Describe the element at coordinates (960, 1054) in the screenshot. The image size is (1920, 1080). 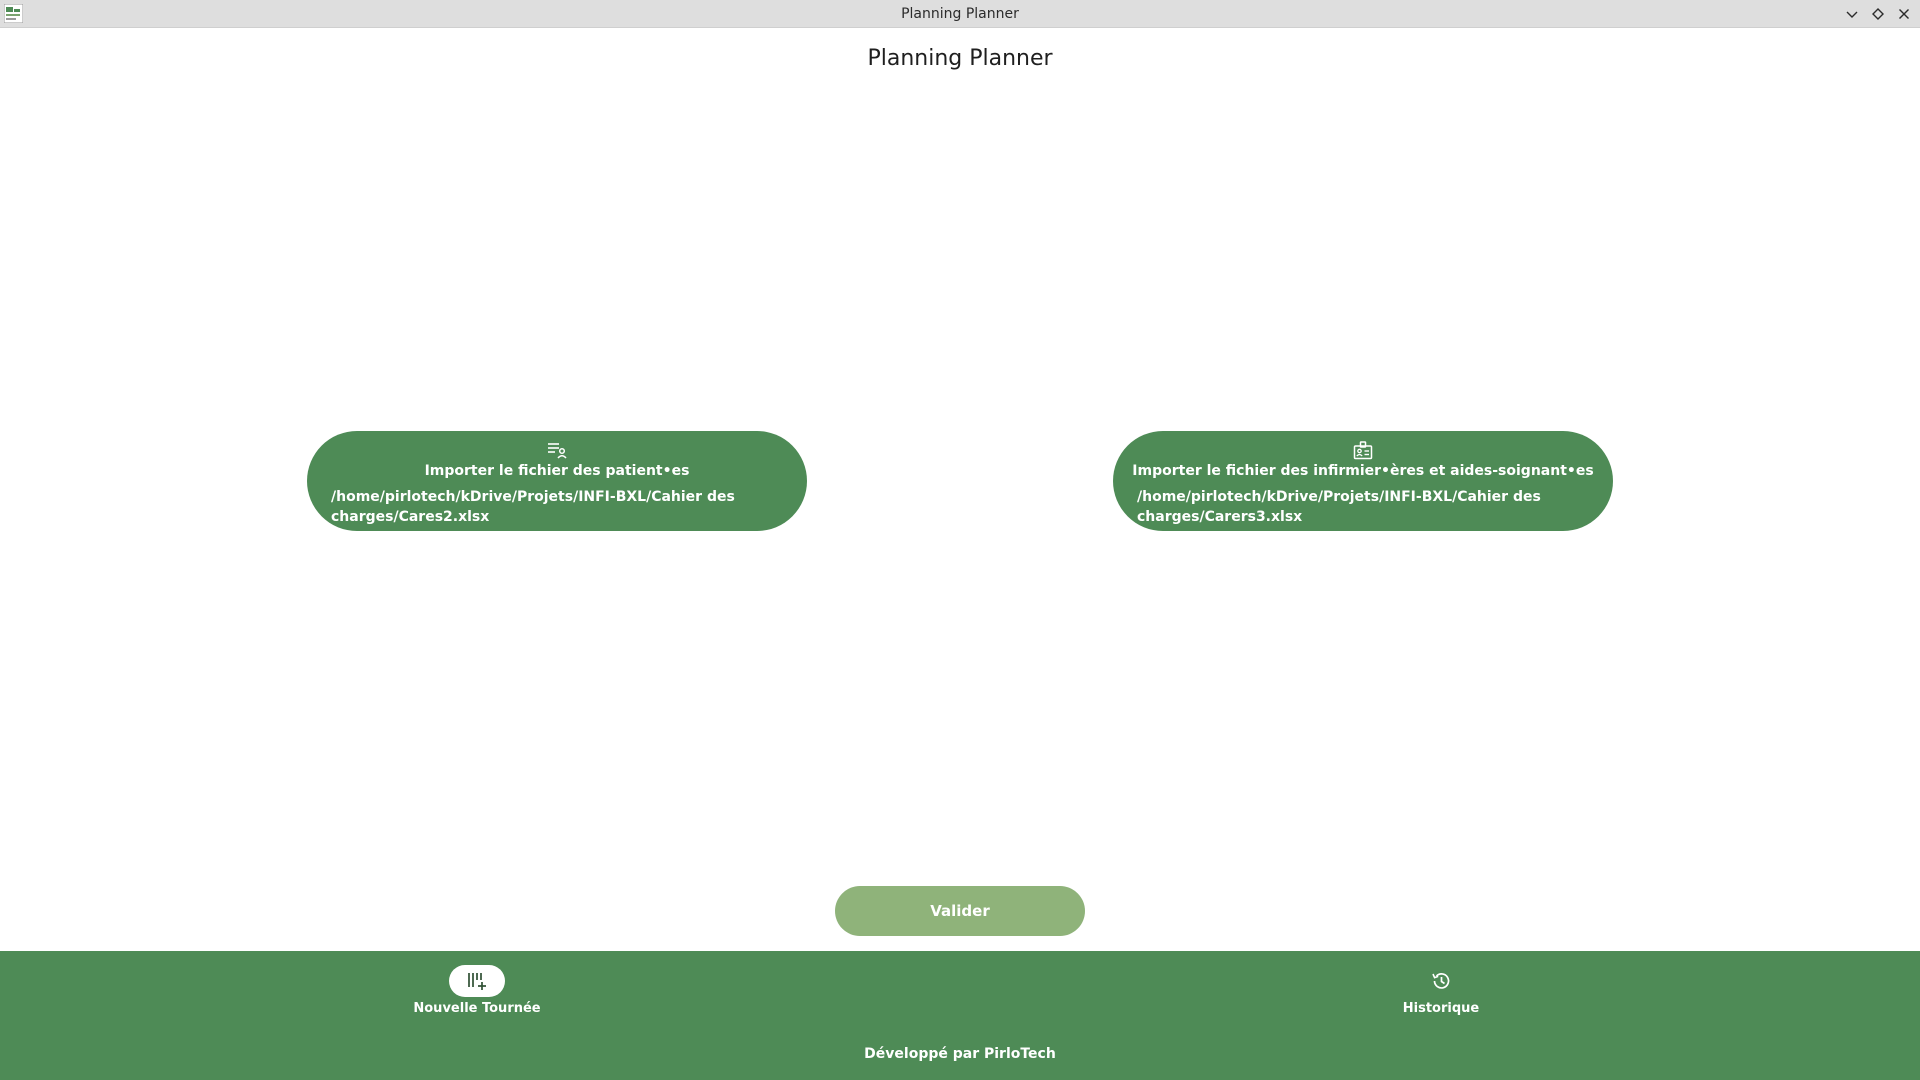
I see `footer-credit: Développé par PirloTech` at that location.